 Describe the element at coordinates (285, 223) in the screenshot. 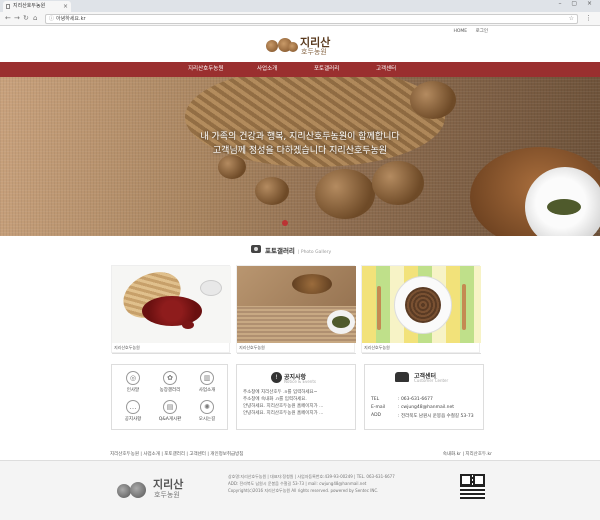

I see `slide-indicator` at that location.